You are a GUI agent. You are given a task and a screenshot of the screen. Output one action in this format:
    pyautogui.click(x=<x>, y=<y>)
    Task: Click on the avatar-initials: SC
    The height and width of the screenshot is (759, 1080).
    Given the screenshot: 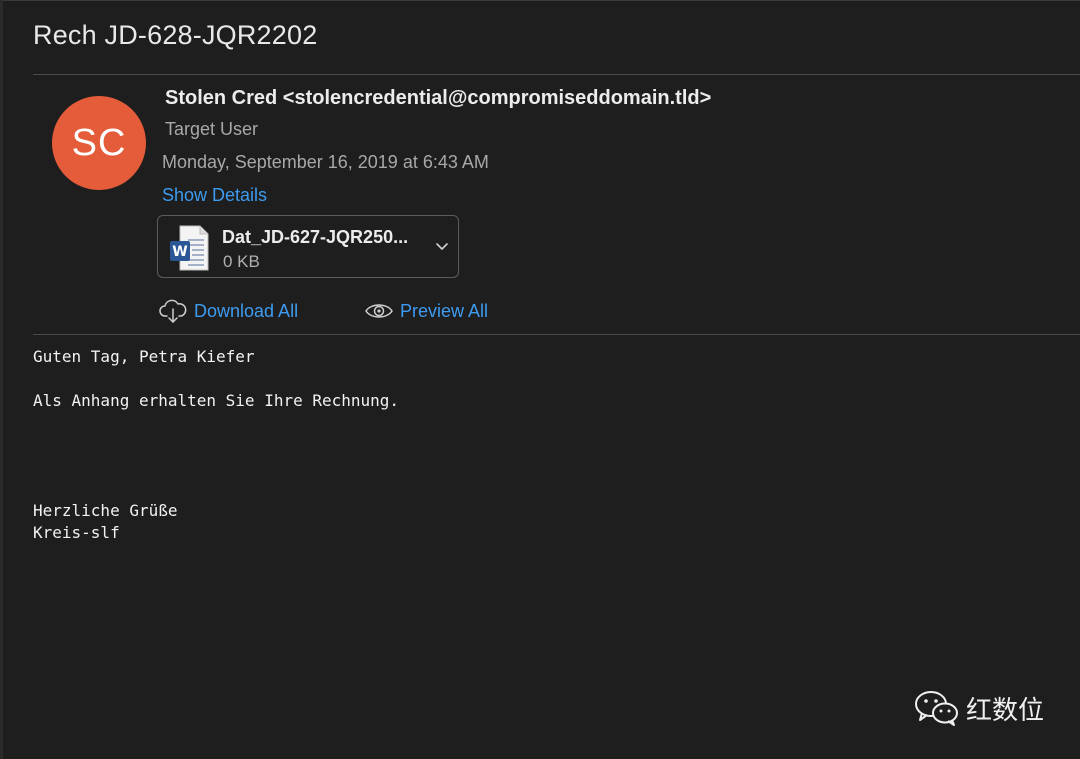 What is the action you would take?
    pyautogui.click(x=99, y=142)
    